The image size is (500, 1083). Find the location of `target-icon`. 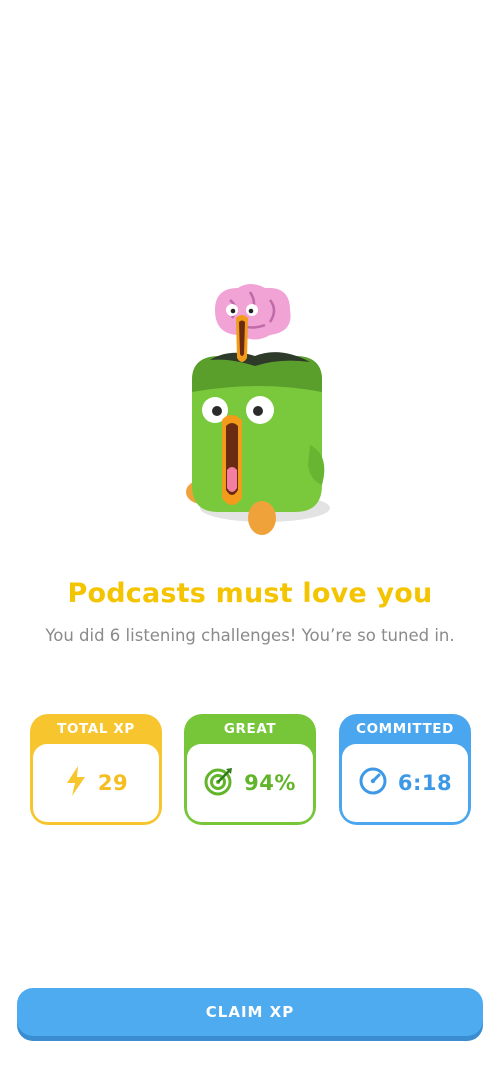

target-icon is located at coordinates (219, 783).